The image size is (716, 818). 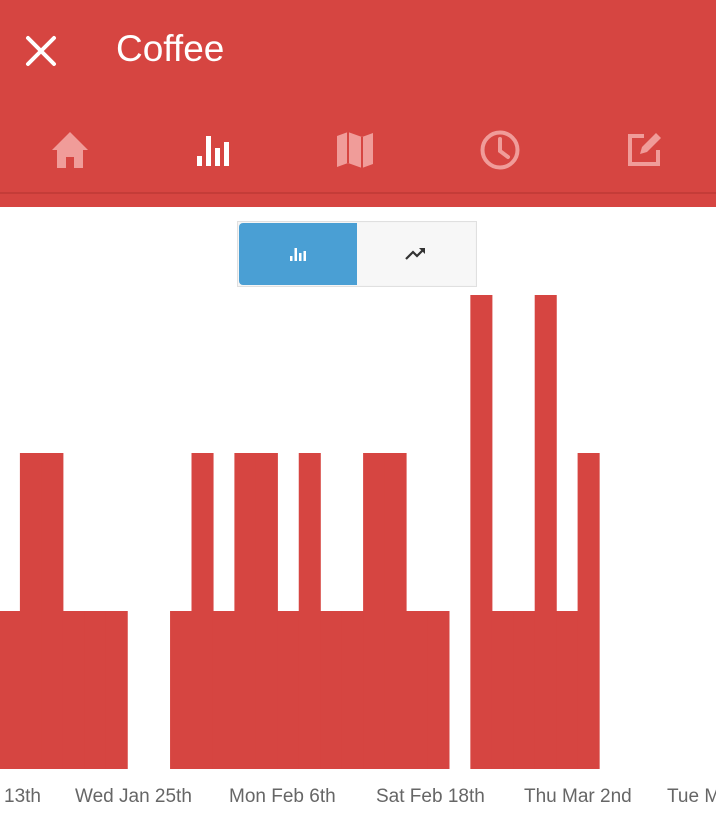 I want to click on tab-map, so click(x=355, y=150).